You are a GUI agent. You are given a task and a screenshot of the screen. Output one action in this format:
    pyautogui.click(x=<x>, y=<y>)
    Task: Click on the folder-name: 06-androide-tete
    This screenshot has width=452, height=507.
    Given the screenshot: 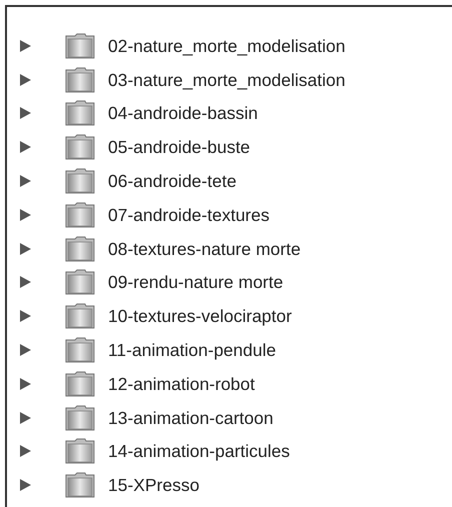 What is the action you would take?
    pyautogui.click(x=172, y=181)
    